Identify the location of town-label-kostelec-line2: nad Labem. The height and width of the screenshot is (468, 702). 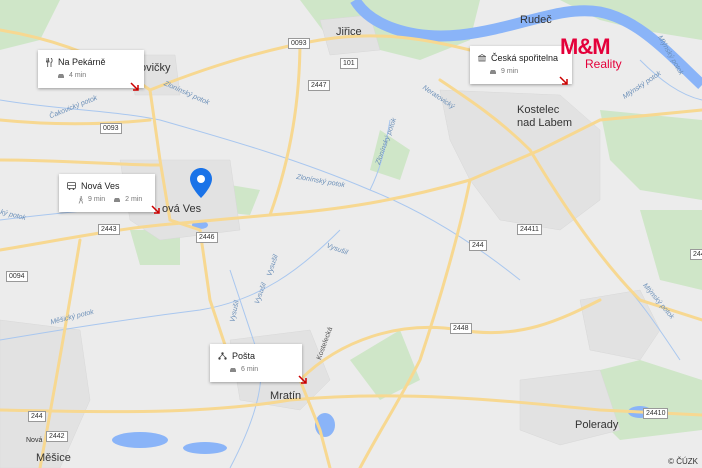
(545, 123).